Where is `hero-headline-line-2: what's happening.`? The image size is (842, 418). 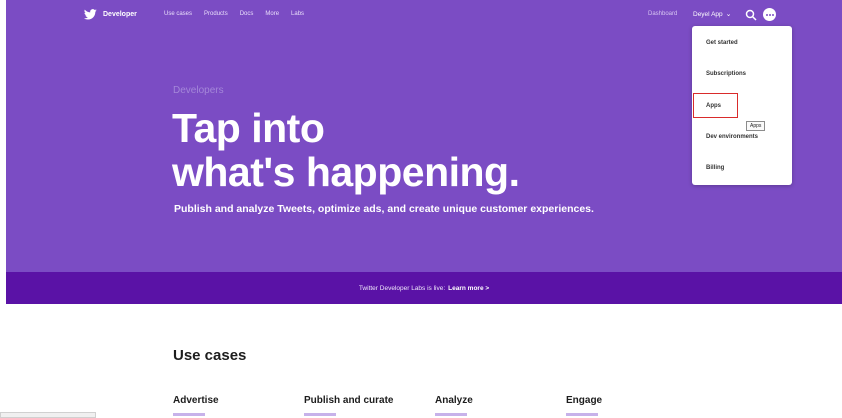
hero-headline-line-2: what's happening. is located at coordinates (346, 172).